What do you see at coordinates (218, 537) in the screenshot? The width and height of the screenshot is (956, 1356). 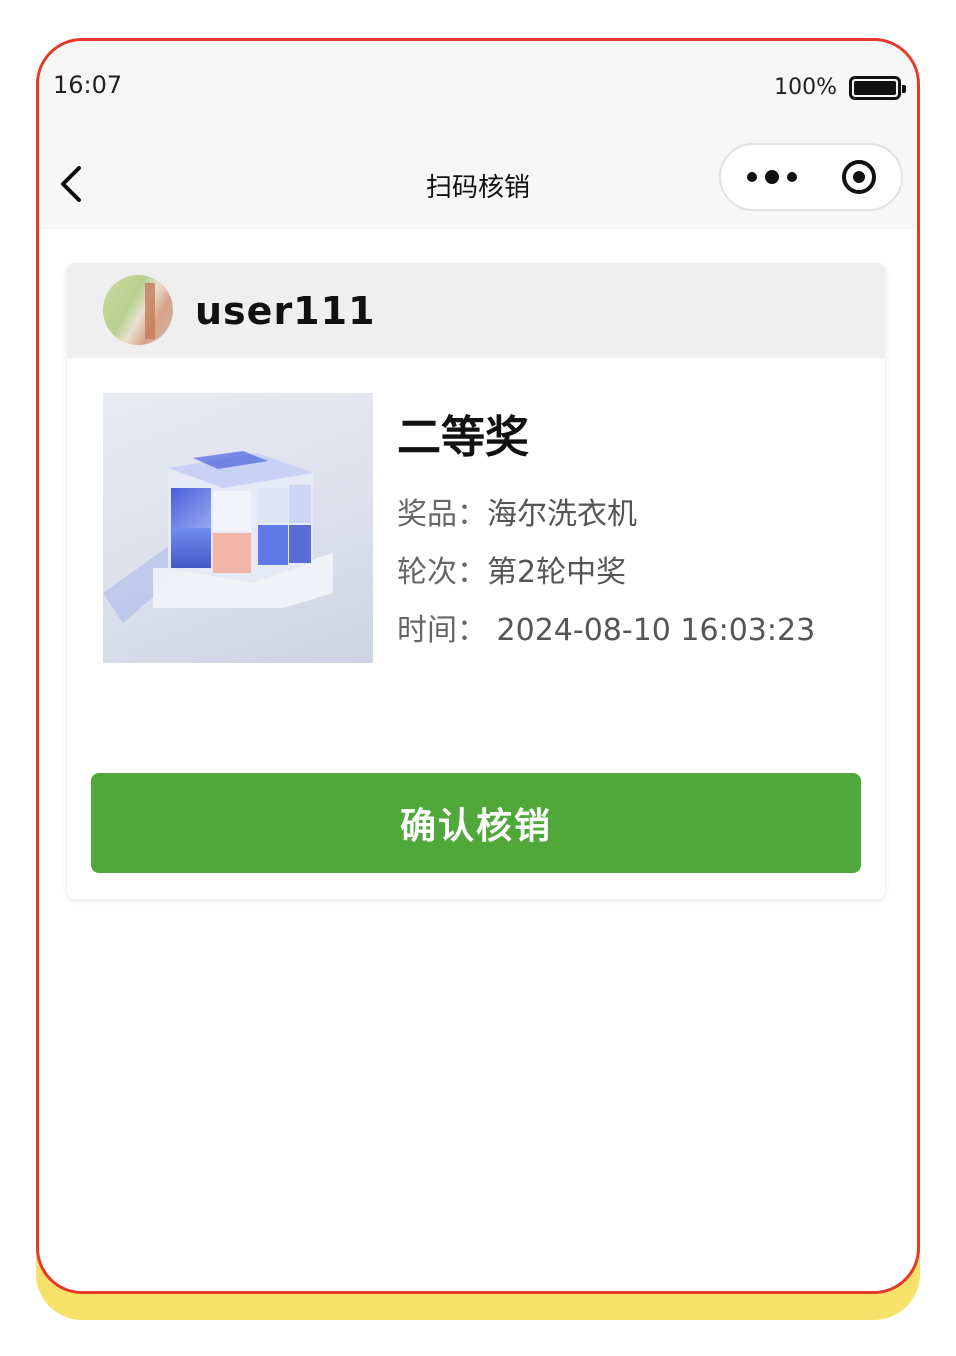 I see `glass-cube-illustration` at bounding box center [218, 537].